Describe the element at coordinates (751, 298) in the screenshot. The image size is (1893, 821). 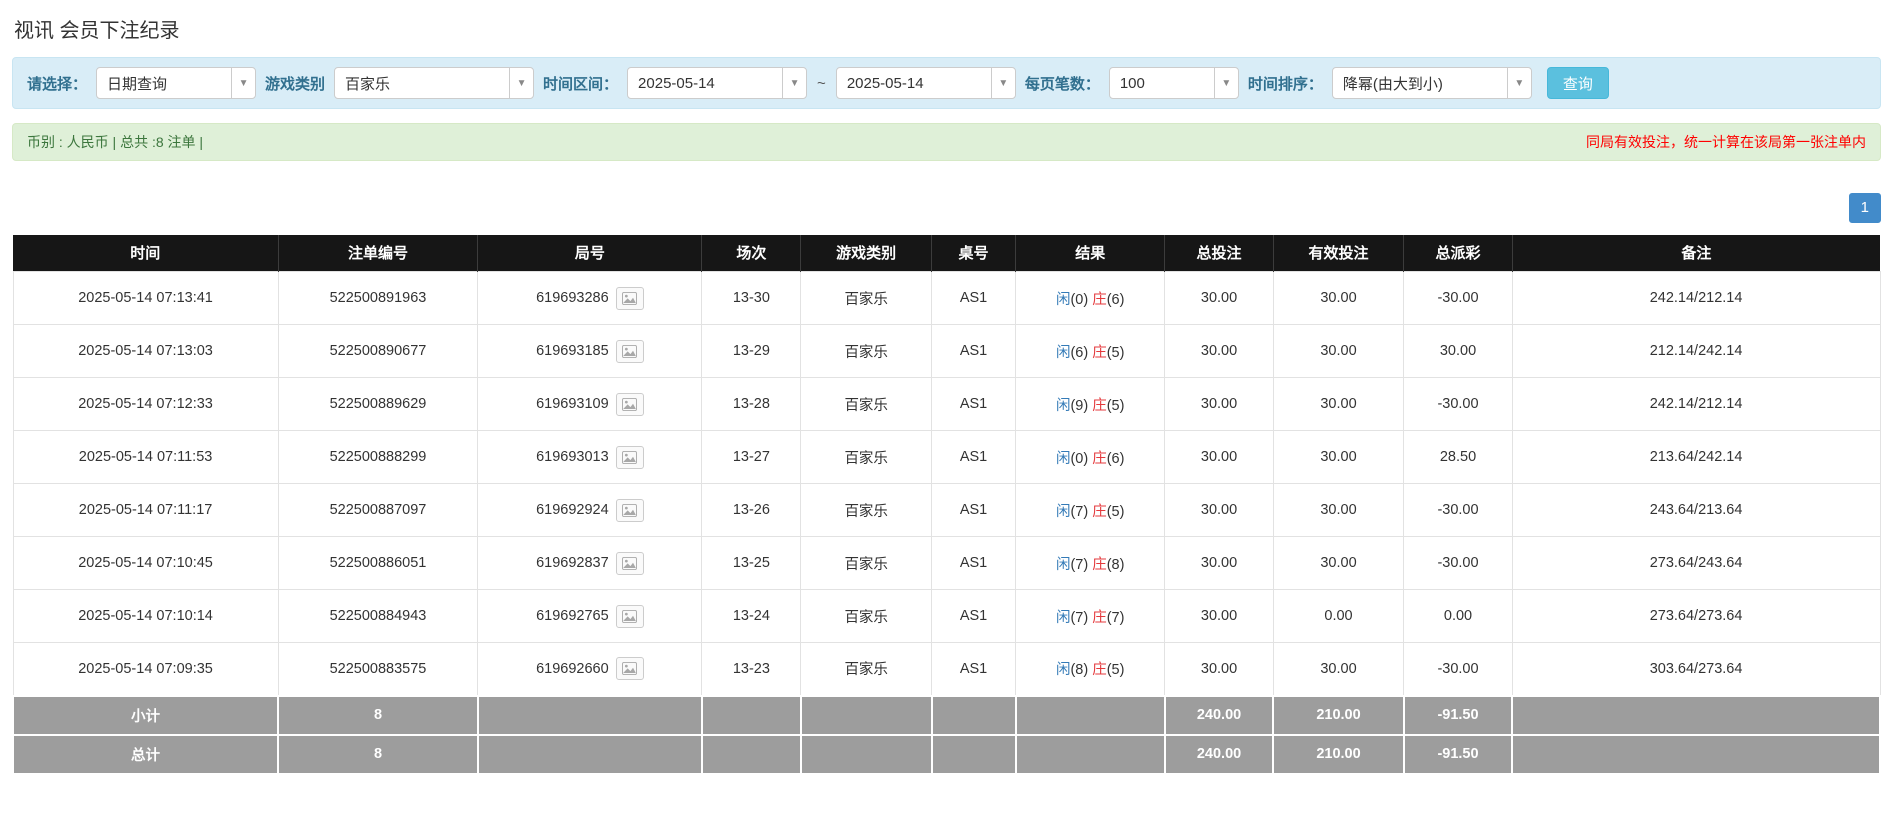
I see `cell-session: 13-30` at that location.